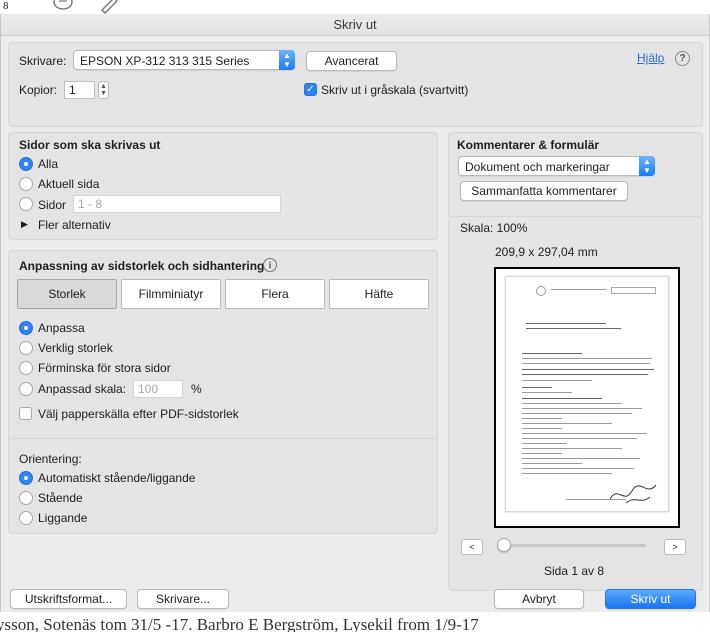 Image resolution: width=710 pixels, height=632 pixels. Describe the element at coordinates (6, 6) in the screenshot. I see `background-page-number: 8` at that location.